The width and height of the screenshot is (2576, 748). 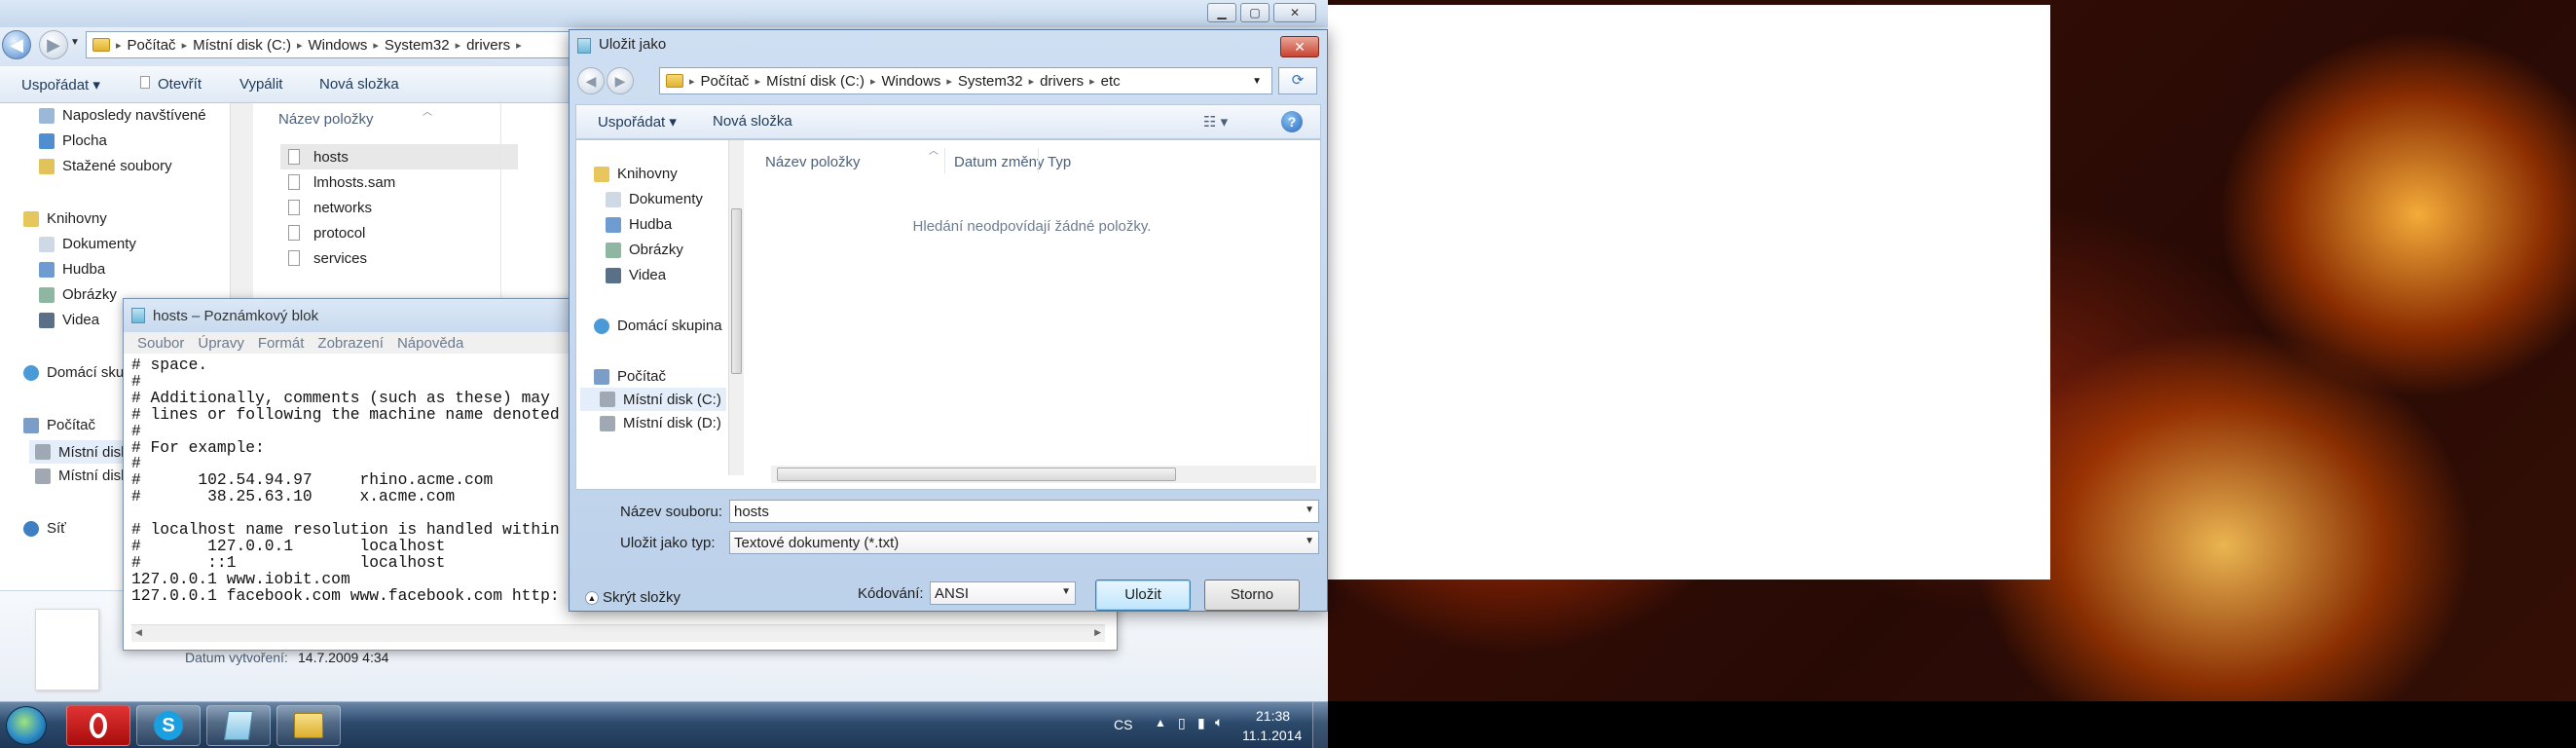 I want to click on nav-disk-c: Místní disk (C:), so click(x=653, y=400).